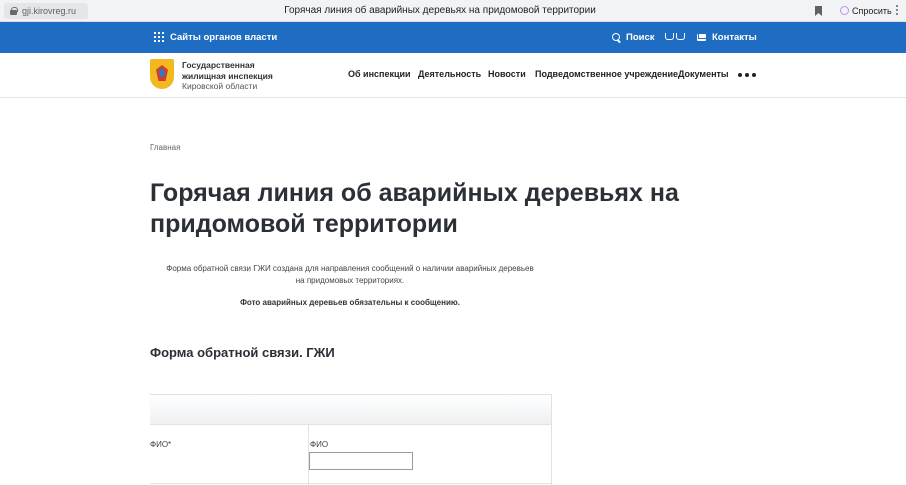 The image size is (906, 485). I want to click on nav-subordinate-institution: Подведомственное учреждение, so click(606, 74).